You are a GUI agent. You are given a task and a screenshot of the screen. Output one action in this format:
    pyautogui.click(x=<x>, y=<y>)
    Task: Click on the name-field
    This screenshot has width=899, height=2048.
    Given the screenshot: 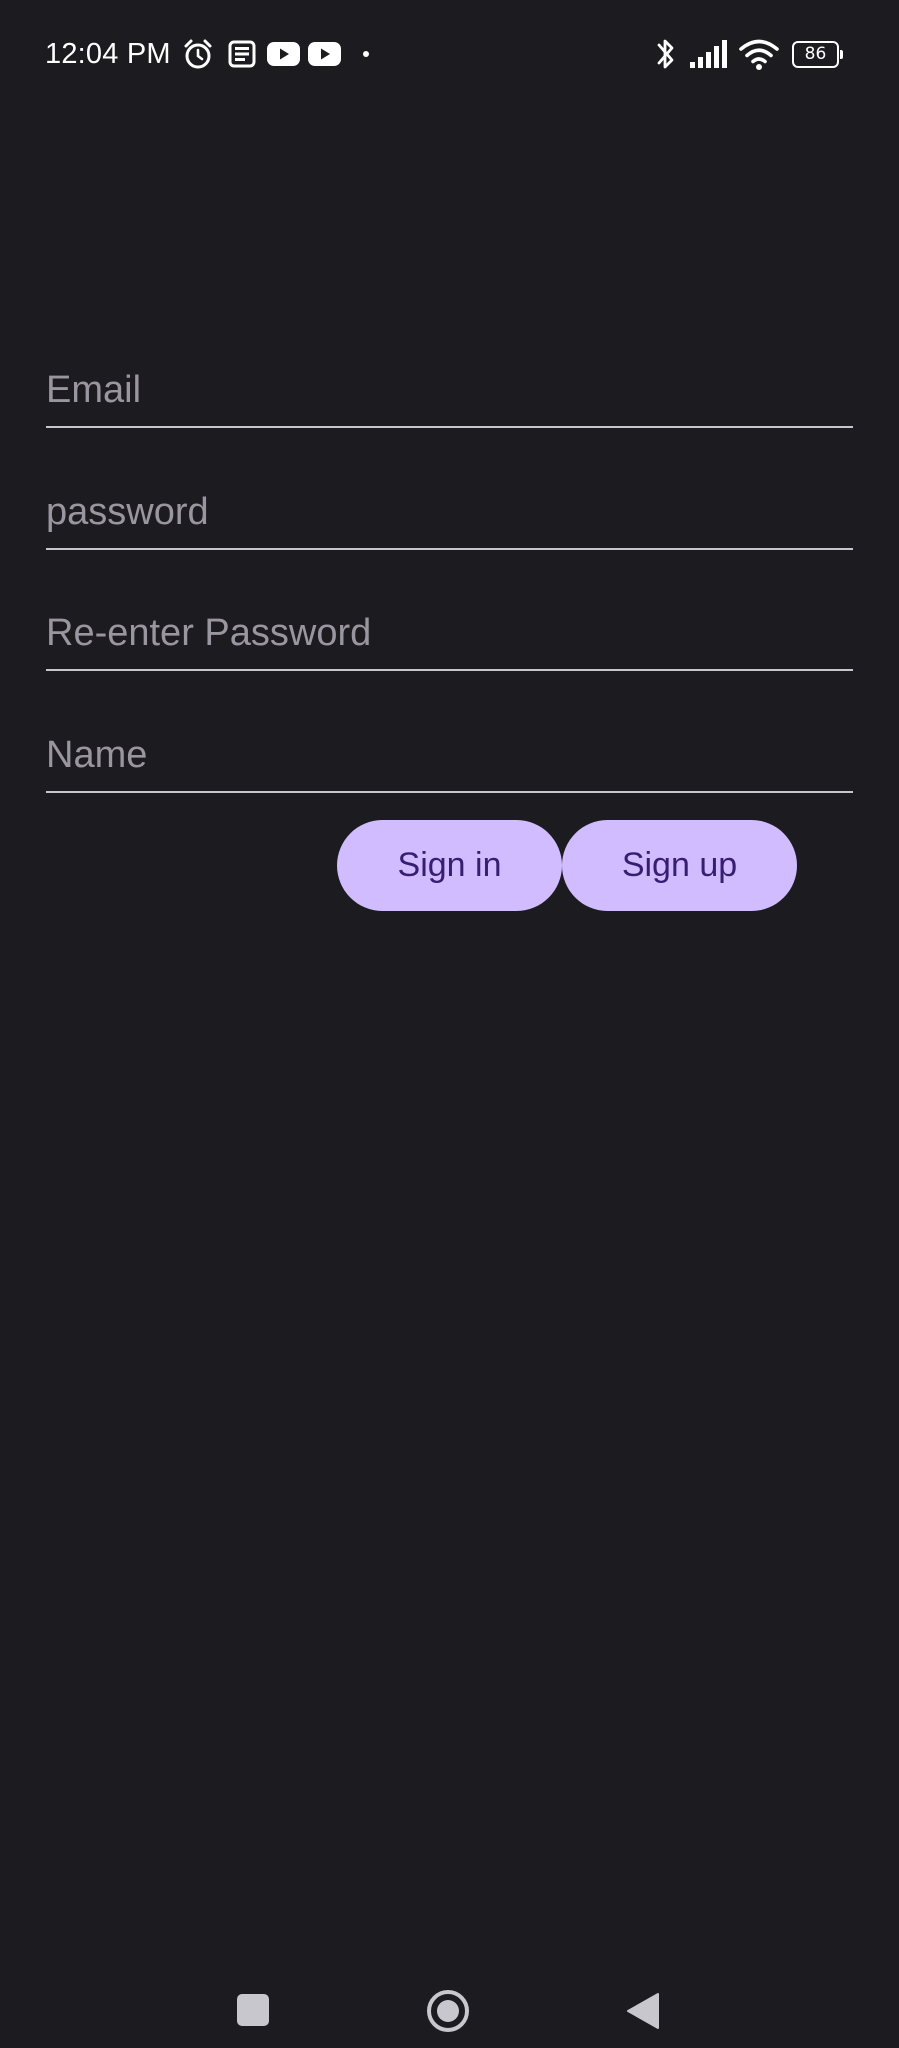 What is the action you would take?
    pyautogui.click(x=449, y=753)
    